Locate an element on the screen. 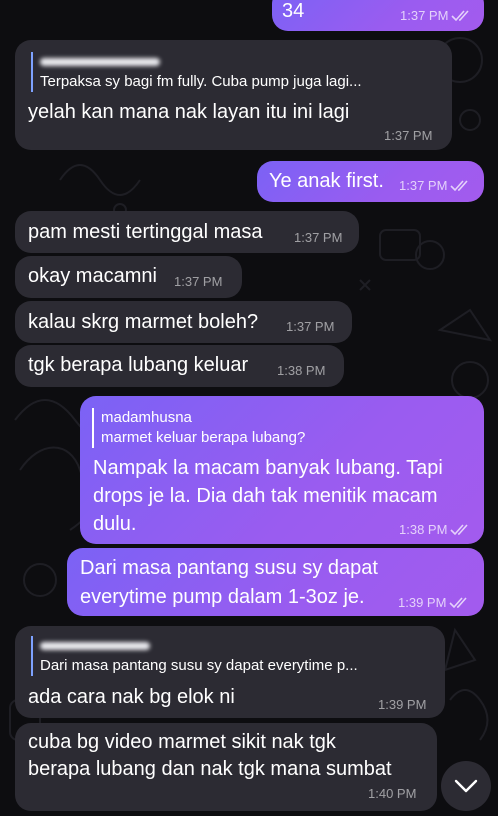 The width and height of the screenshot is (498, 816). message-text-line: Dari masa pantang susu sy dapat is located at coordinates (229, 568).